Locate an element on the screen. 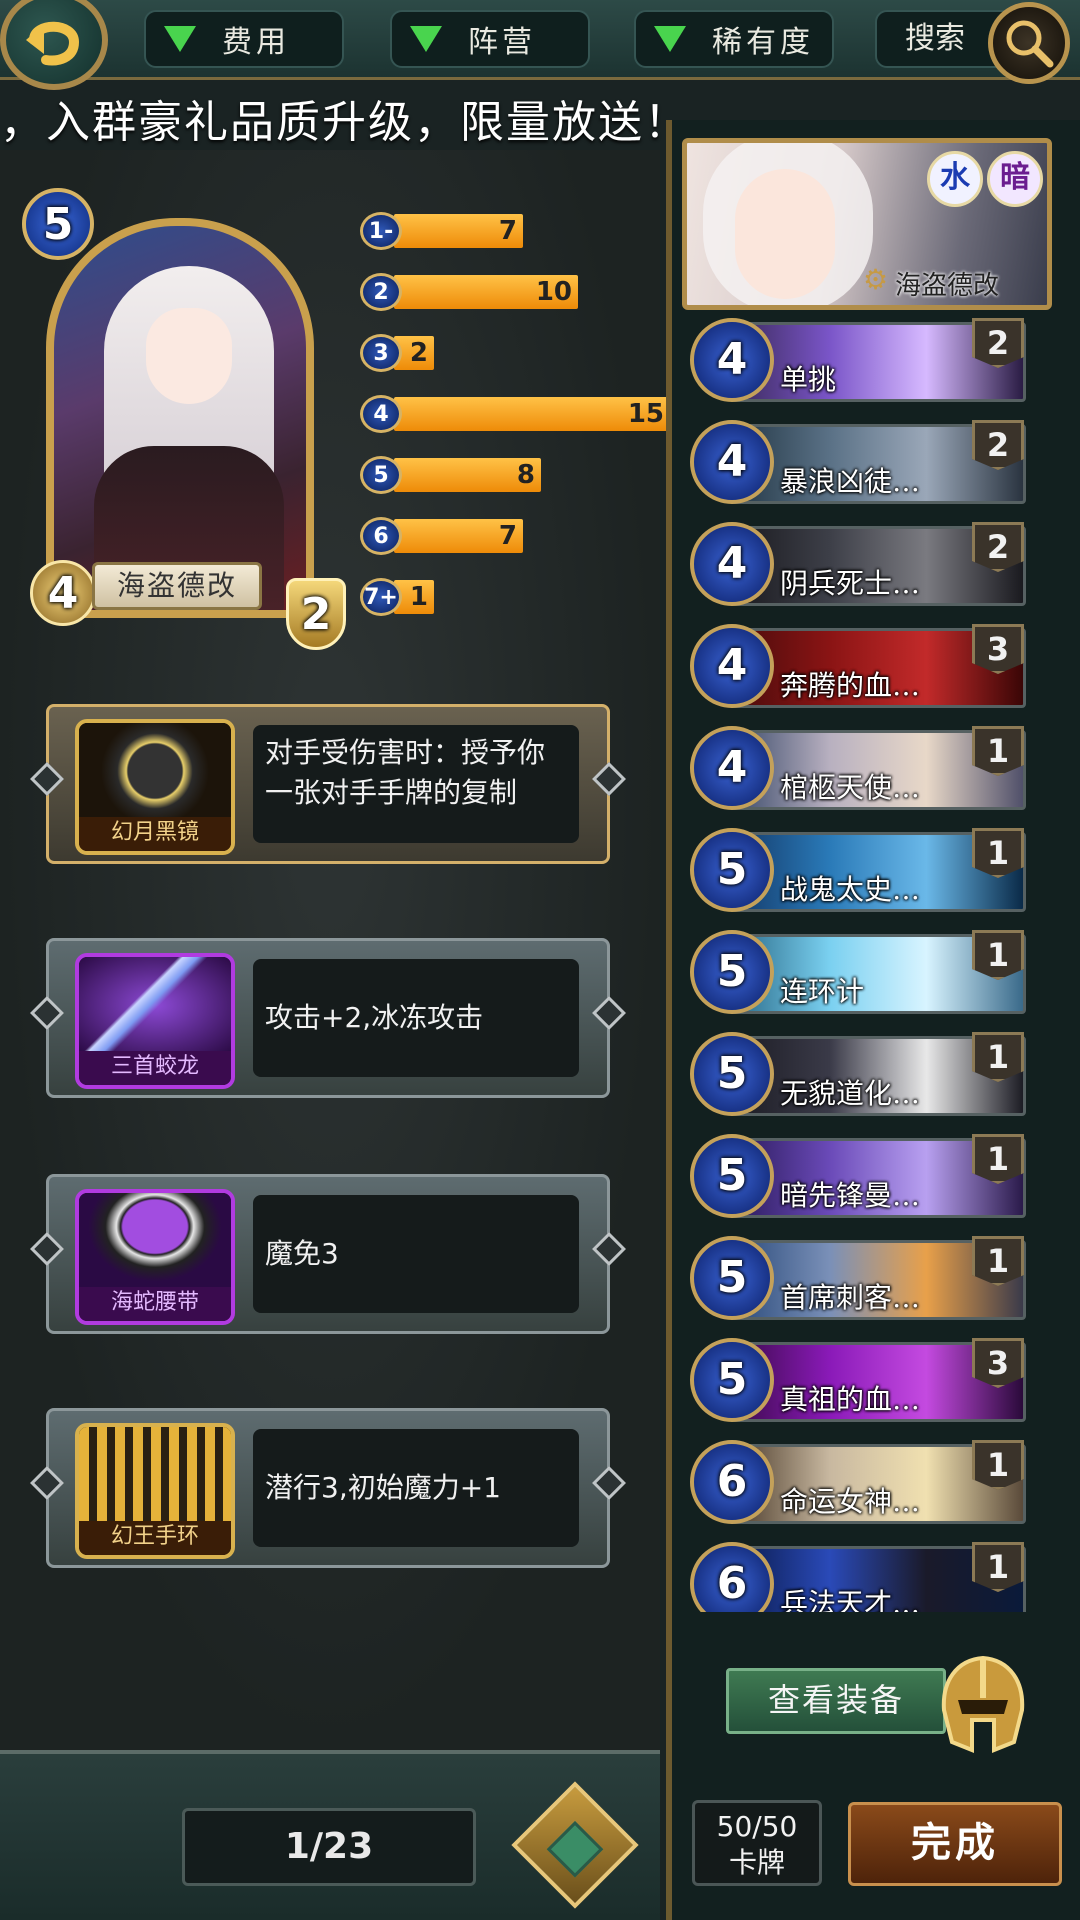 The image size is (1080, 1920). cost-curve-label: 1- is located at coordinates (381, 231).